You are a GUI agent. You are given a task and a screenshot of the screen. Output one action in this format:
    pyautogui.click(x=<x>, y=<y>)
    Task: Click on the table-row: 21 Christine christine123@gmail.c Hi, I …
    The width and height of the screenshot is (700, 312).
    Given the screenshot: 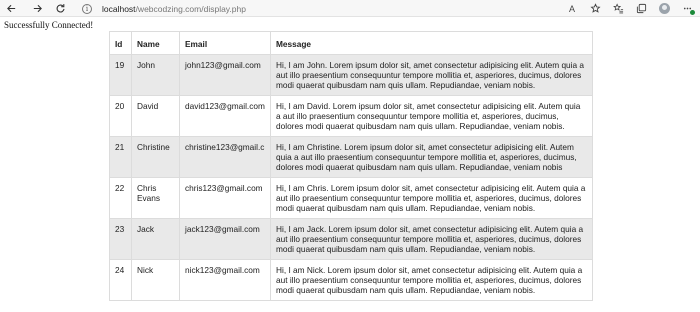 What is the action you would take?
    pyautogui.click(x=351, y=157)
    